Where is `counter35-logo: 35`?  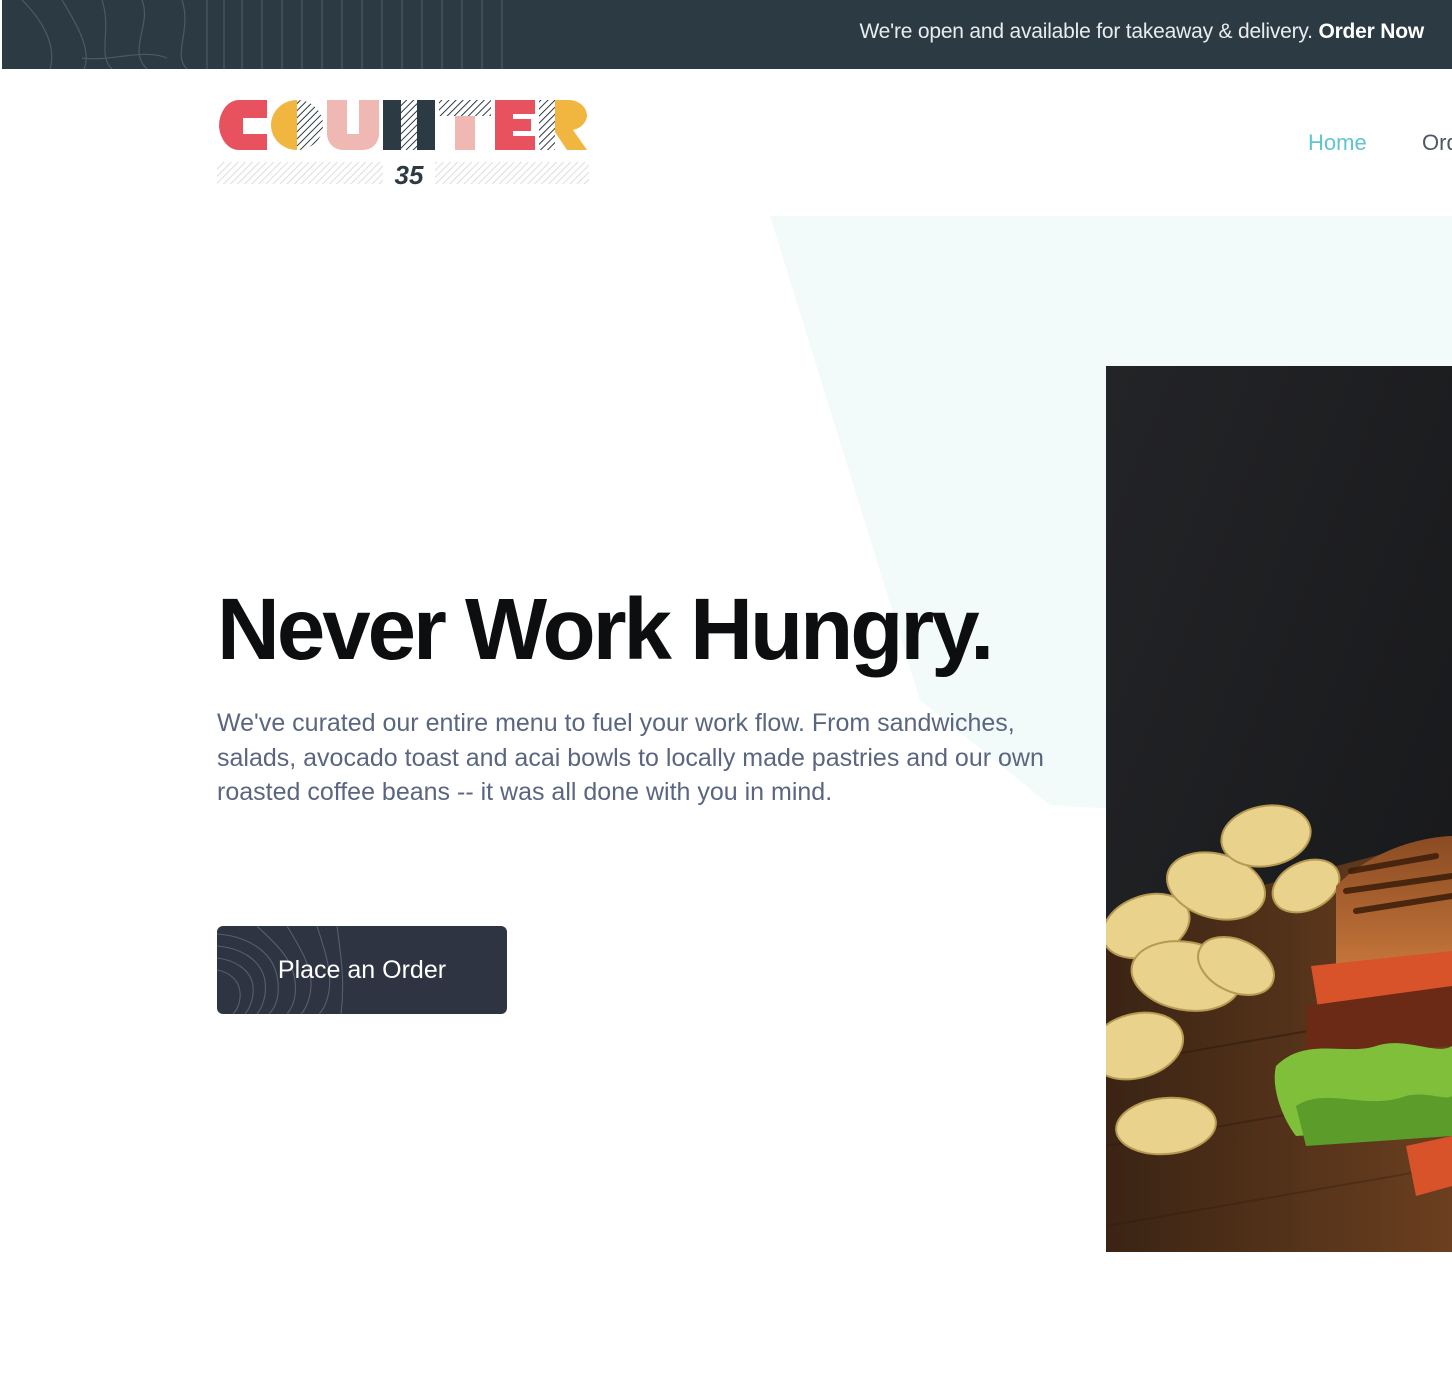
counter35-logo: 35 is located at coordinates (403, 145).